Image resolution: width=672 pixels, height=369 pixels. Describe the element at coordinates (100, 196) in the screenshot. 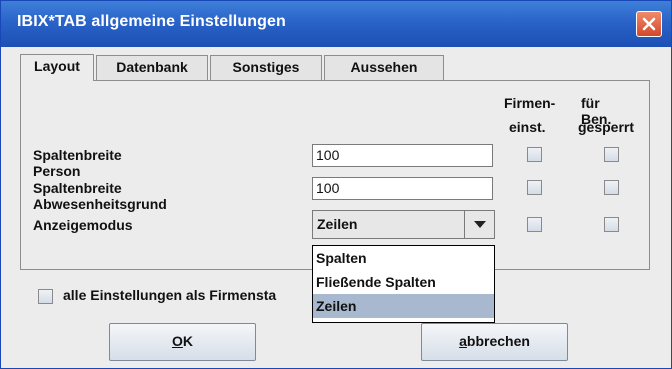

I see `label-spaltenbreite-abwesenheitsgrund: Spaltenbreite Abwesenheitsgrund` at that location.